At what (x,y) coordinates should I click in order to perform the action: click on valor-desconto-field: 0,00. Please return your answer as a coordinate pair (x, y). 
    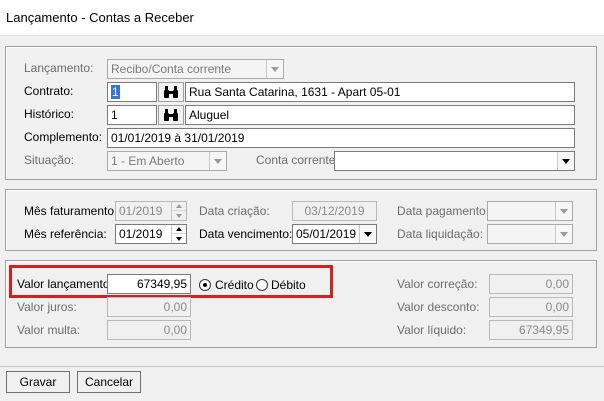
    Looking at the image, I should click on (531, 307).